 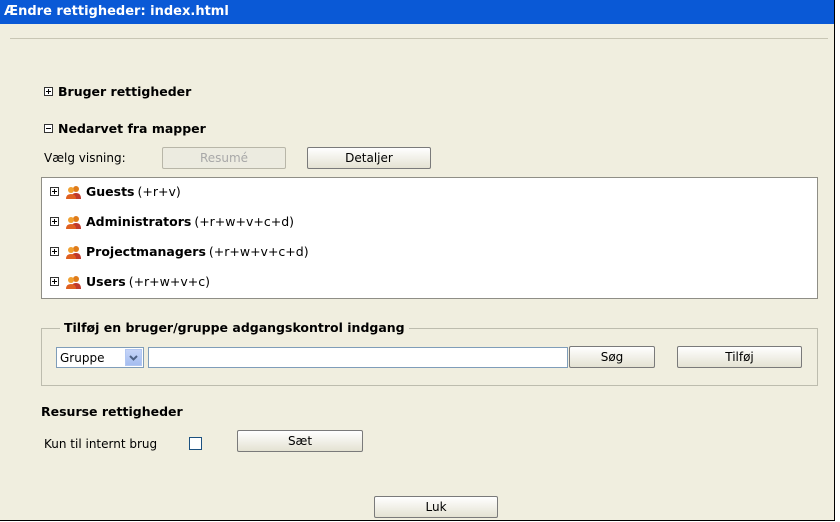 What do you see at coordinates (85, 158) in the screenshot?
I see `view-select-label: Vælg visning:` at bounding box center [85, 158].